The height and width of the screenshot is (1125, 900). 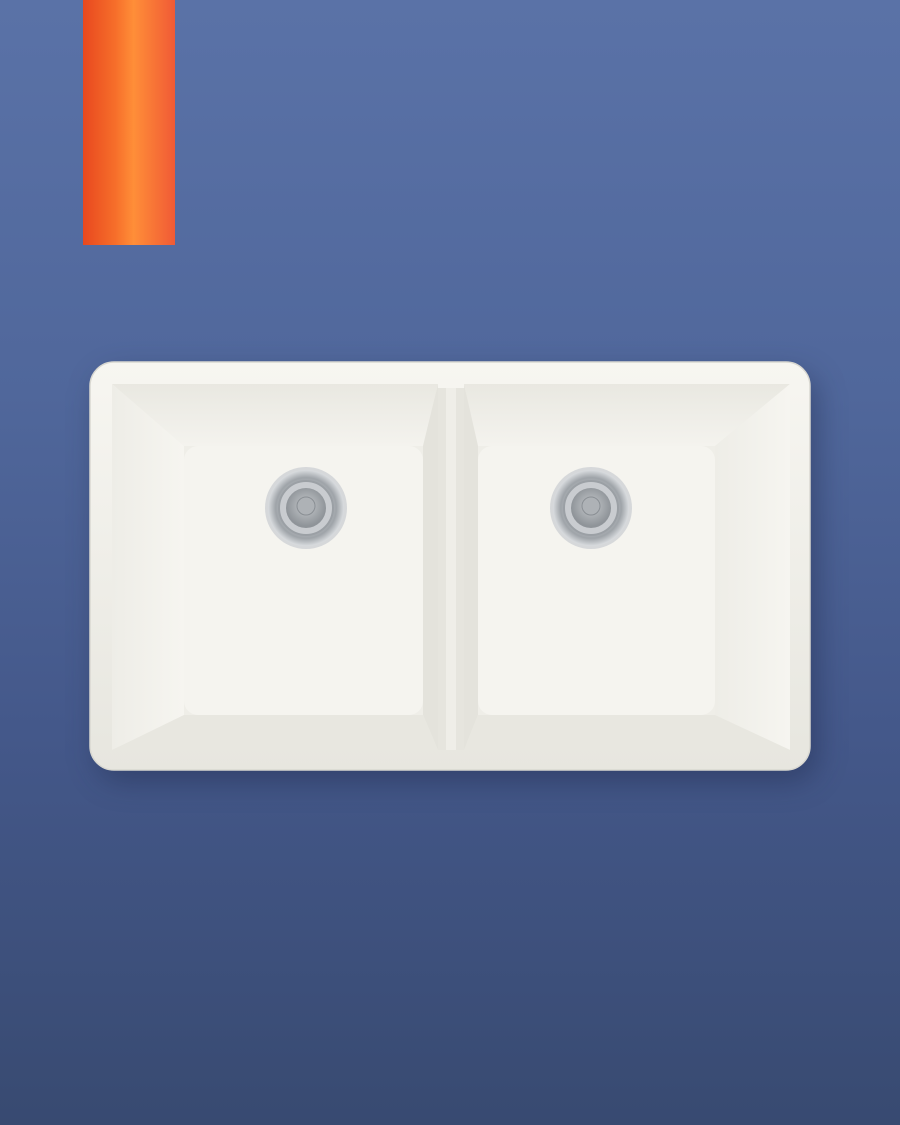 What do you see at coordinates (591, 508) in the screenshot?
I see `right-drain-icon` at bounding box center [591, 508].